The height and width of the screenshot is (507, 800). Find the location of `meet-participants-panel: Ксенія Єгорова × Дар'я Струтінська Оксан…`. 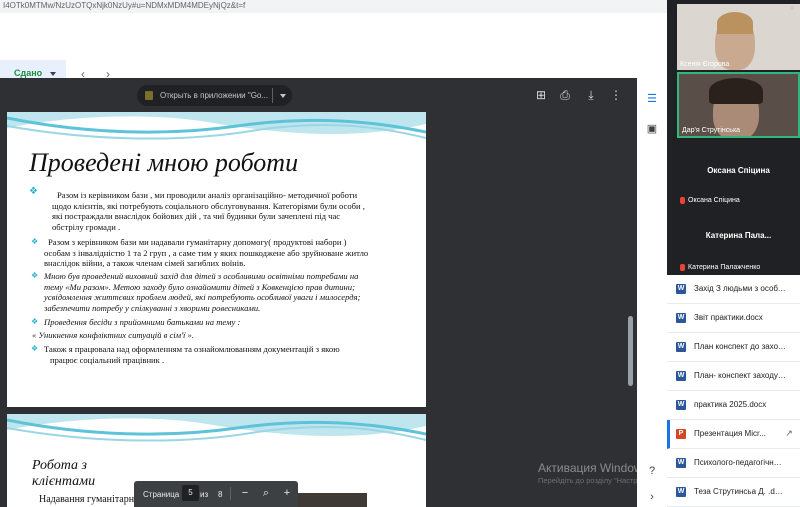

meet-participants-panel: Ксенія Єгорова × Дар'я Струтінська Оксан… is located at coordinates (733, 137).